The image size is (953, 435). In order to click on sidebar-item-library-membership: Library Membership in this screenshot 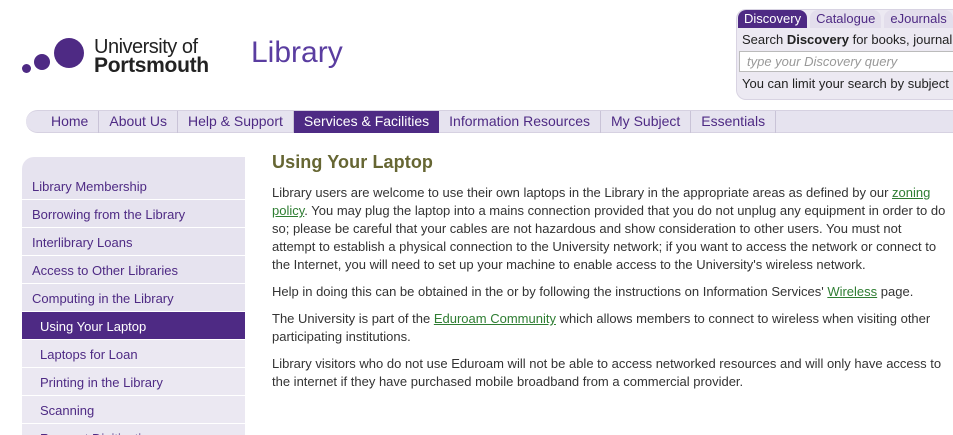, I will do `click(133, 186)`.